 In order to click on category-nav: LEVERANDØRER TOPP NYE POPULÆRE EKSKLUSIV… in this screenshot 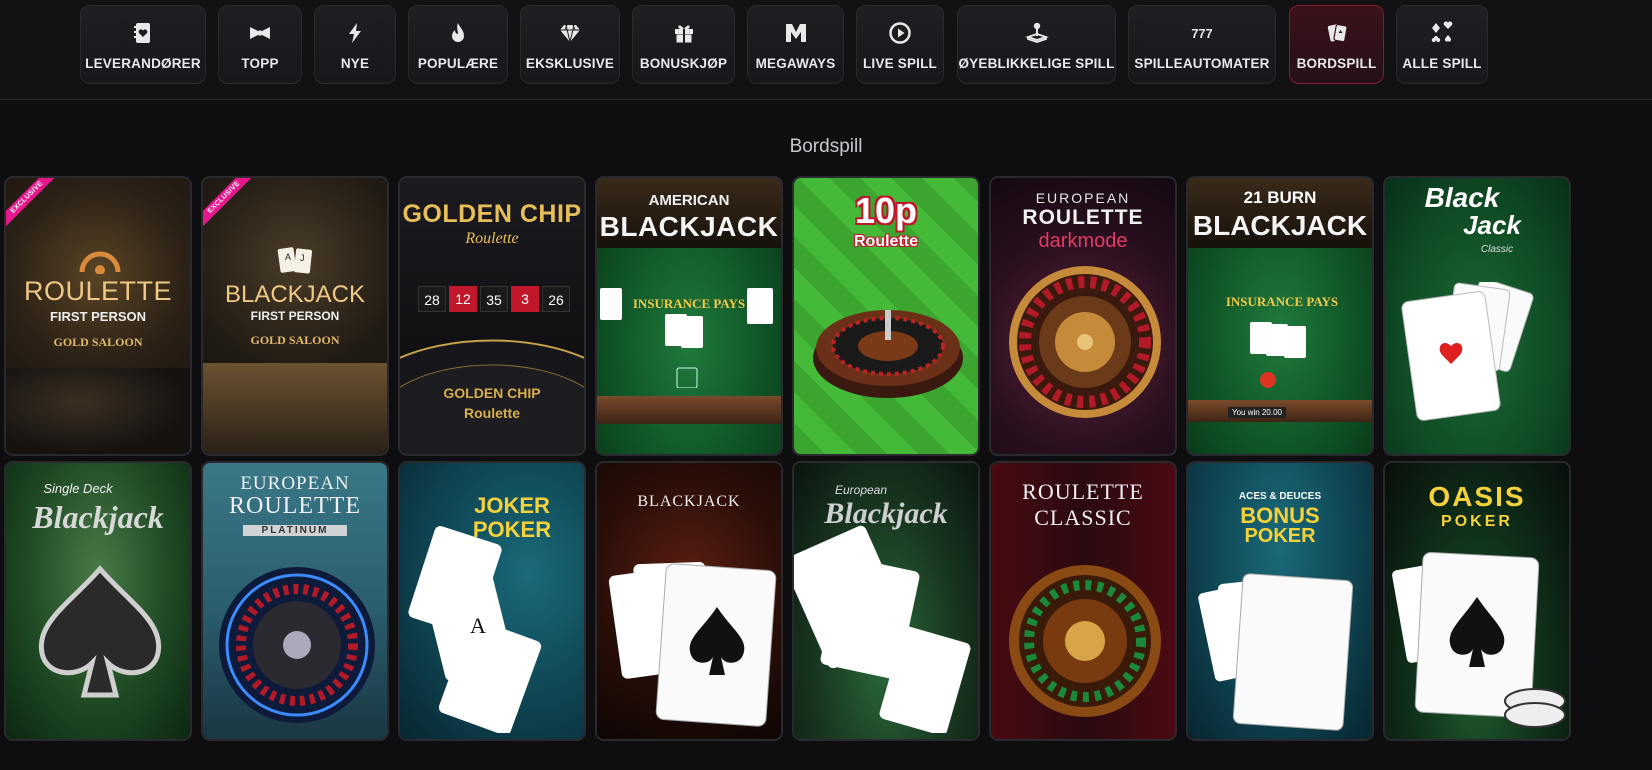, I will do `click(826, 50)`.